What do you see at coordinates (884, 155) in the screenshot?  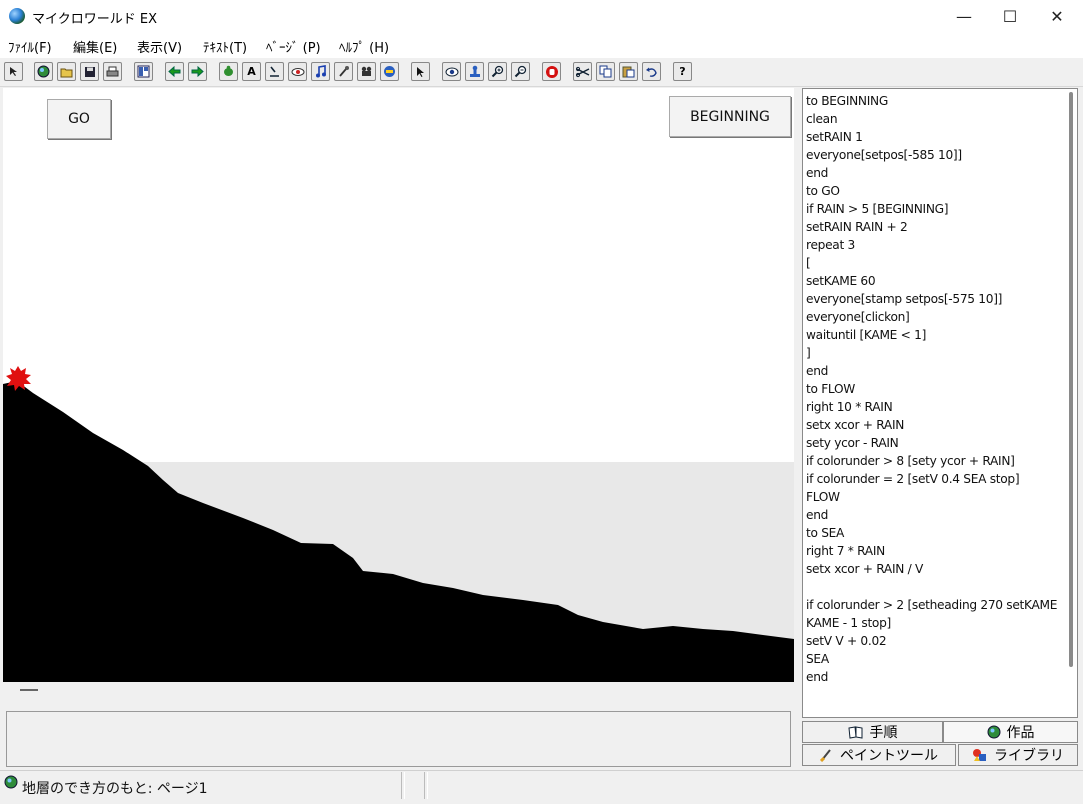 I see `code-line: everyone[setpos[-585 10]]` at bounding box center [884, 155].